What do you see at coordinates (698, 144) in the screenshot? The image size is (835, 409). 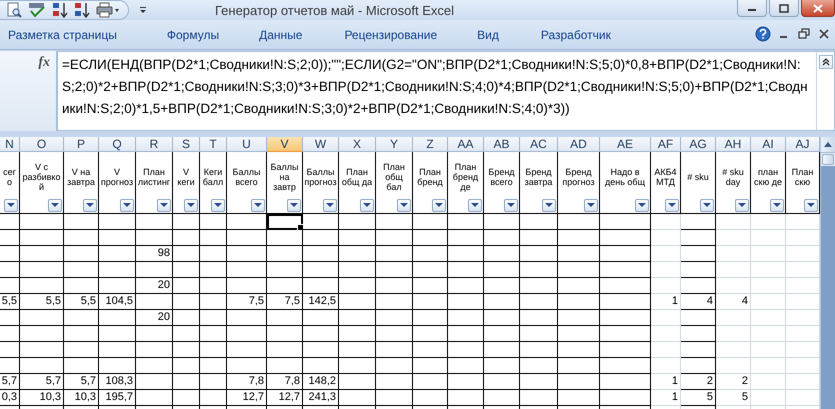 I see `column-header: AG` at bounding box center [698, 144].